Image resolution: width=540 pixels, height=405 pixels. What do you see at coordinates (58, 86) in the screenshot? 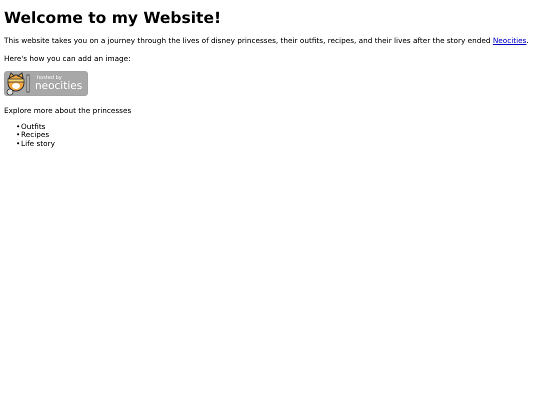
I see `badge-wordmark: neocities` at bounding box center [58, 86].